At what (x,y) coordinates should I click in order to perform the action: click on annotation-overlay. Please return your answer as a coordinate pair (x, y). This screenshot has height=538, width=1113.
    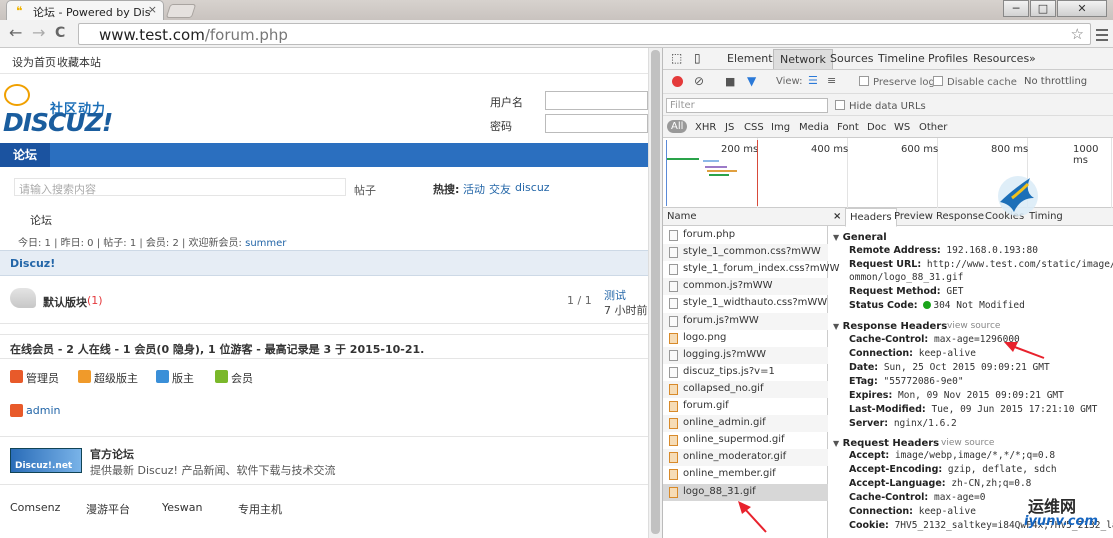
    Looking at the image, I should click on (891, 437).